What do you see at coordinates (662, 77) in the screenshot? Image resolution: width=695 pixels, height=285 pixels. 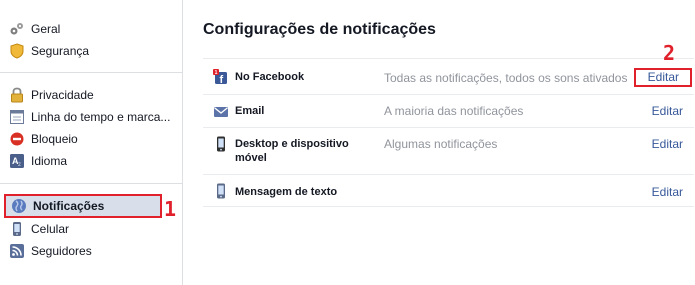 I see `edit-link-on-facebook: Editar` at bounding box center [662, 77].